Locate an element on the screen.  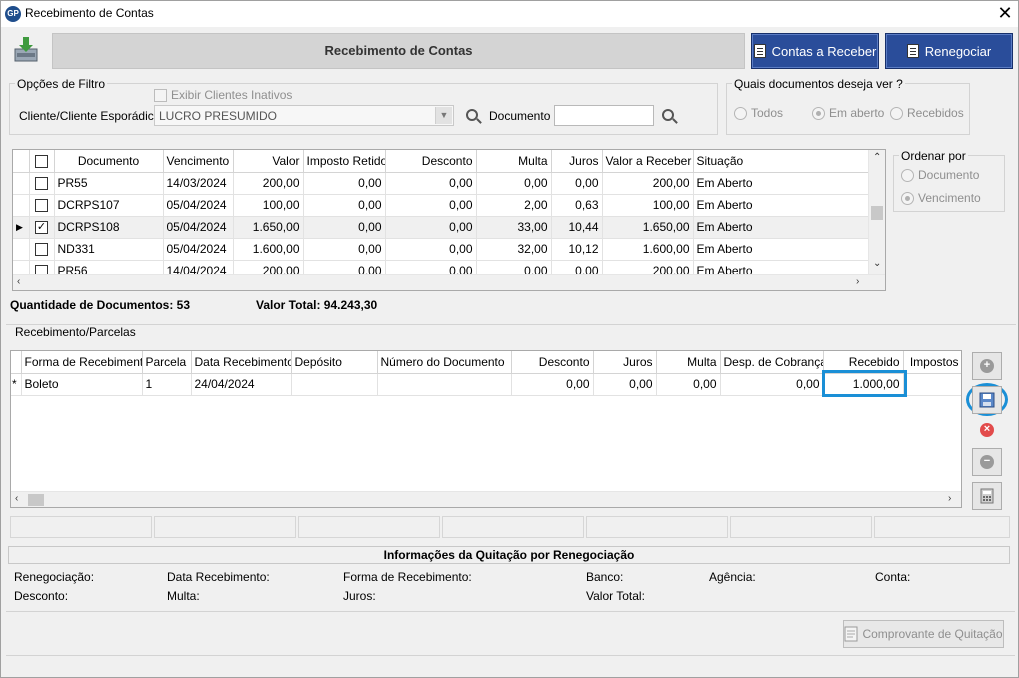
remove-parcela-button: − is located at coordinates (987, 462).